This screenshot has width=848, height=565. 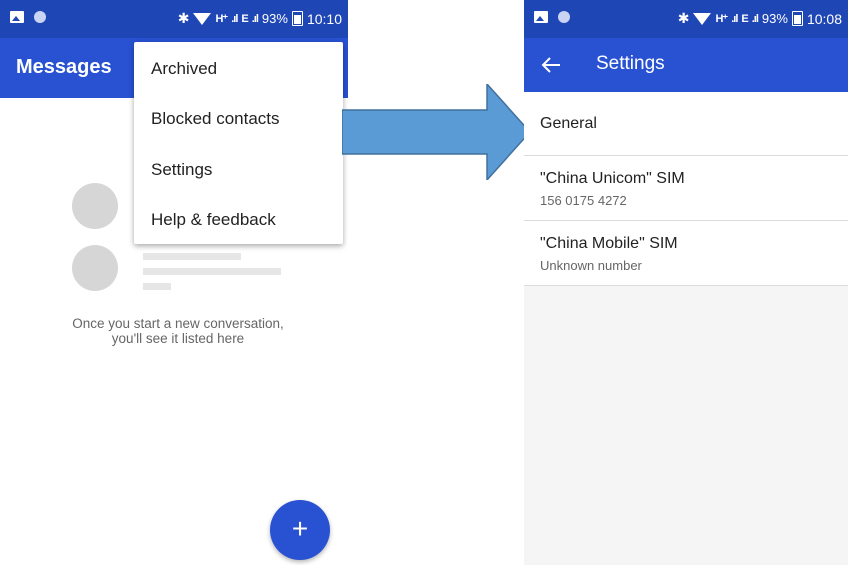 I want to click on settings-row-sim-1: "China Unicom" SIM 156 0175 4272, so click(x=686, y=188).